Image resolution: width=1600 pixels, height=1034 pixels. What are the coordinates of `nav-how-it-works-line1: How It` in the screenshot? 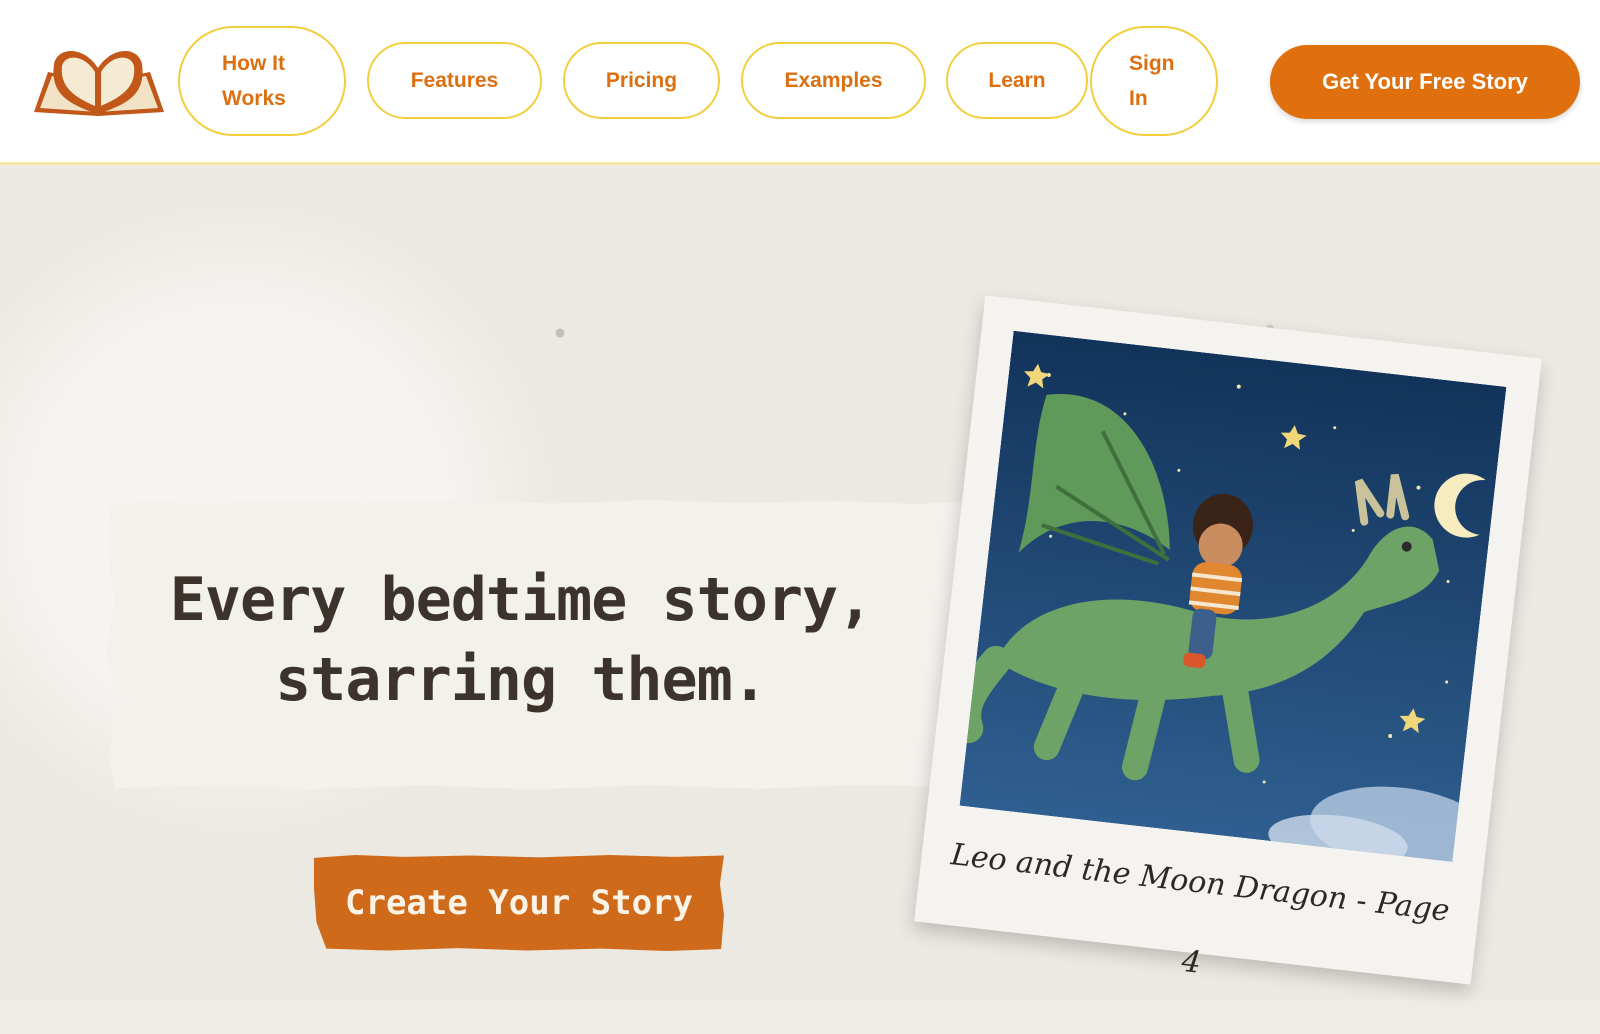 It's located at (253, 63).